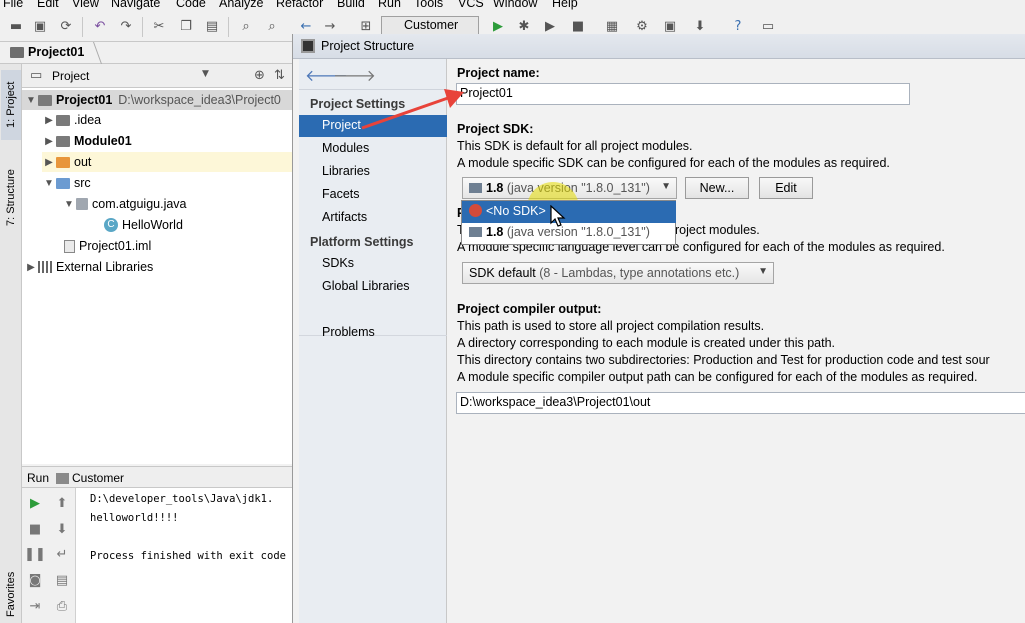 The height and width of the screenshot is (623, 1025). Describe the element at coordinates (373, 333) in the screenshot. I see `nav-item-problems: Problems` at that location.